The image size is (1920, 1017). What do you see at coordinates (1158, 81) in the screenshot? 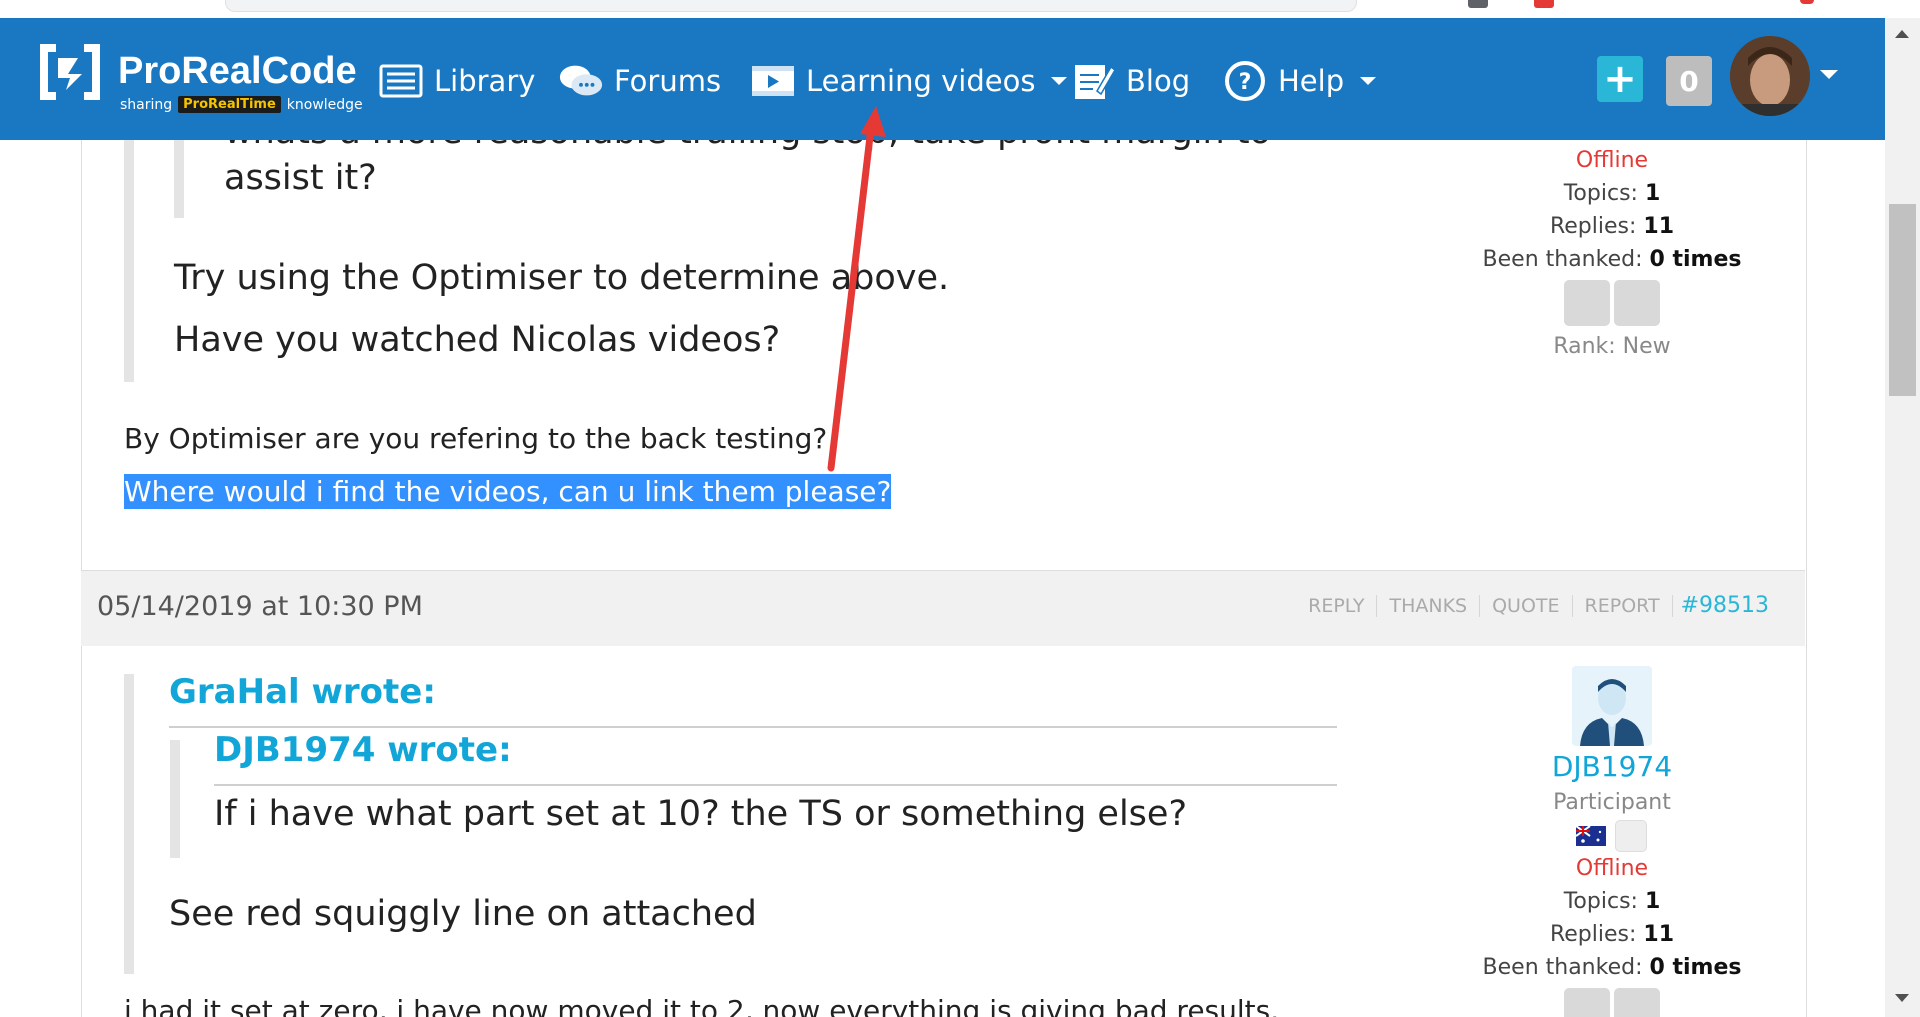
I see `nav-label: Blog` at bounding box center [1158, 81].